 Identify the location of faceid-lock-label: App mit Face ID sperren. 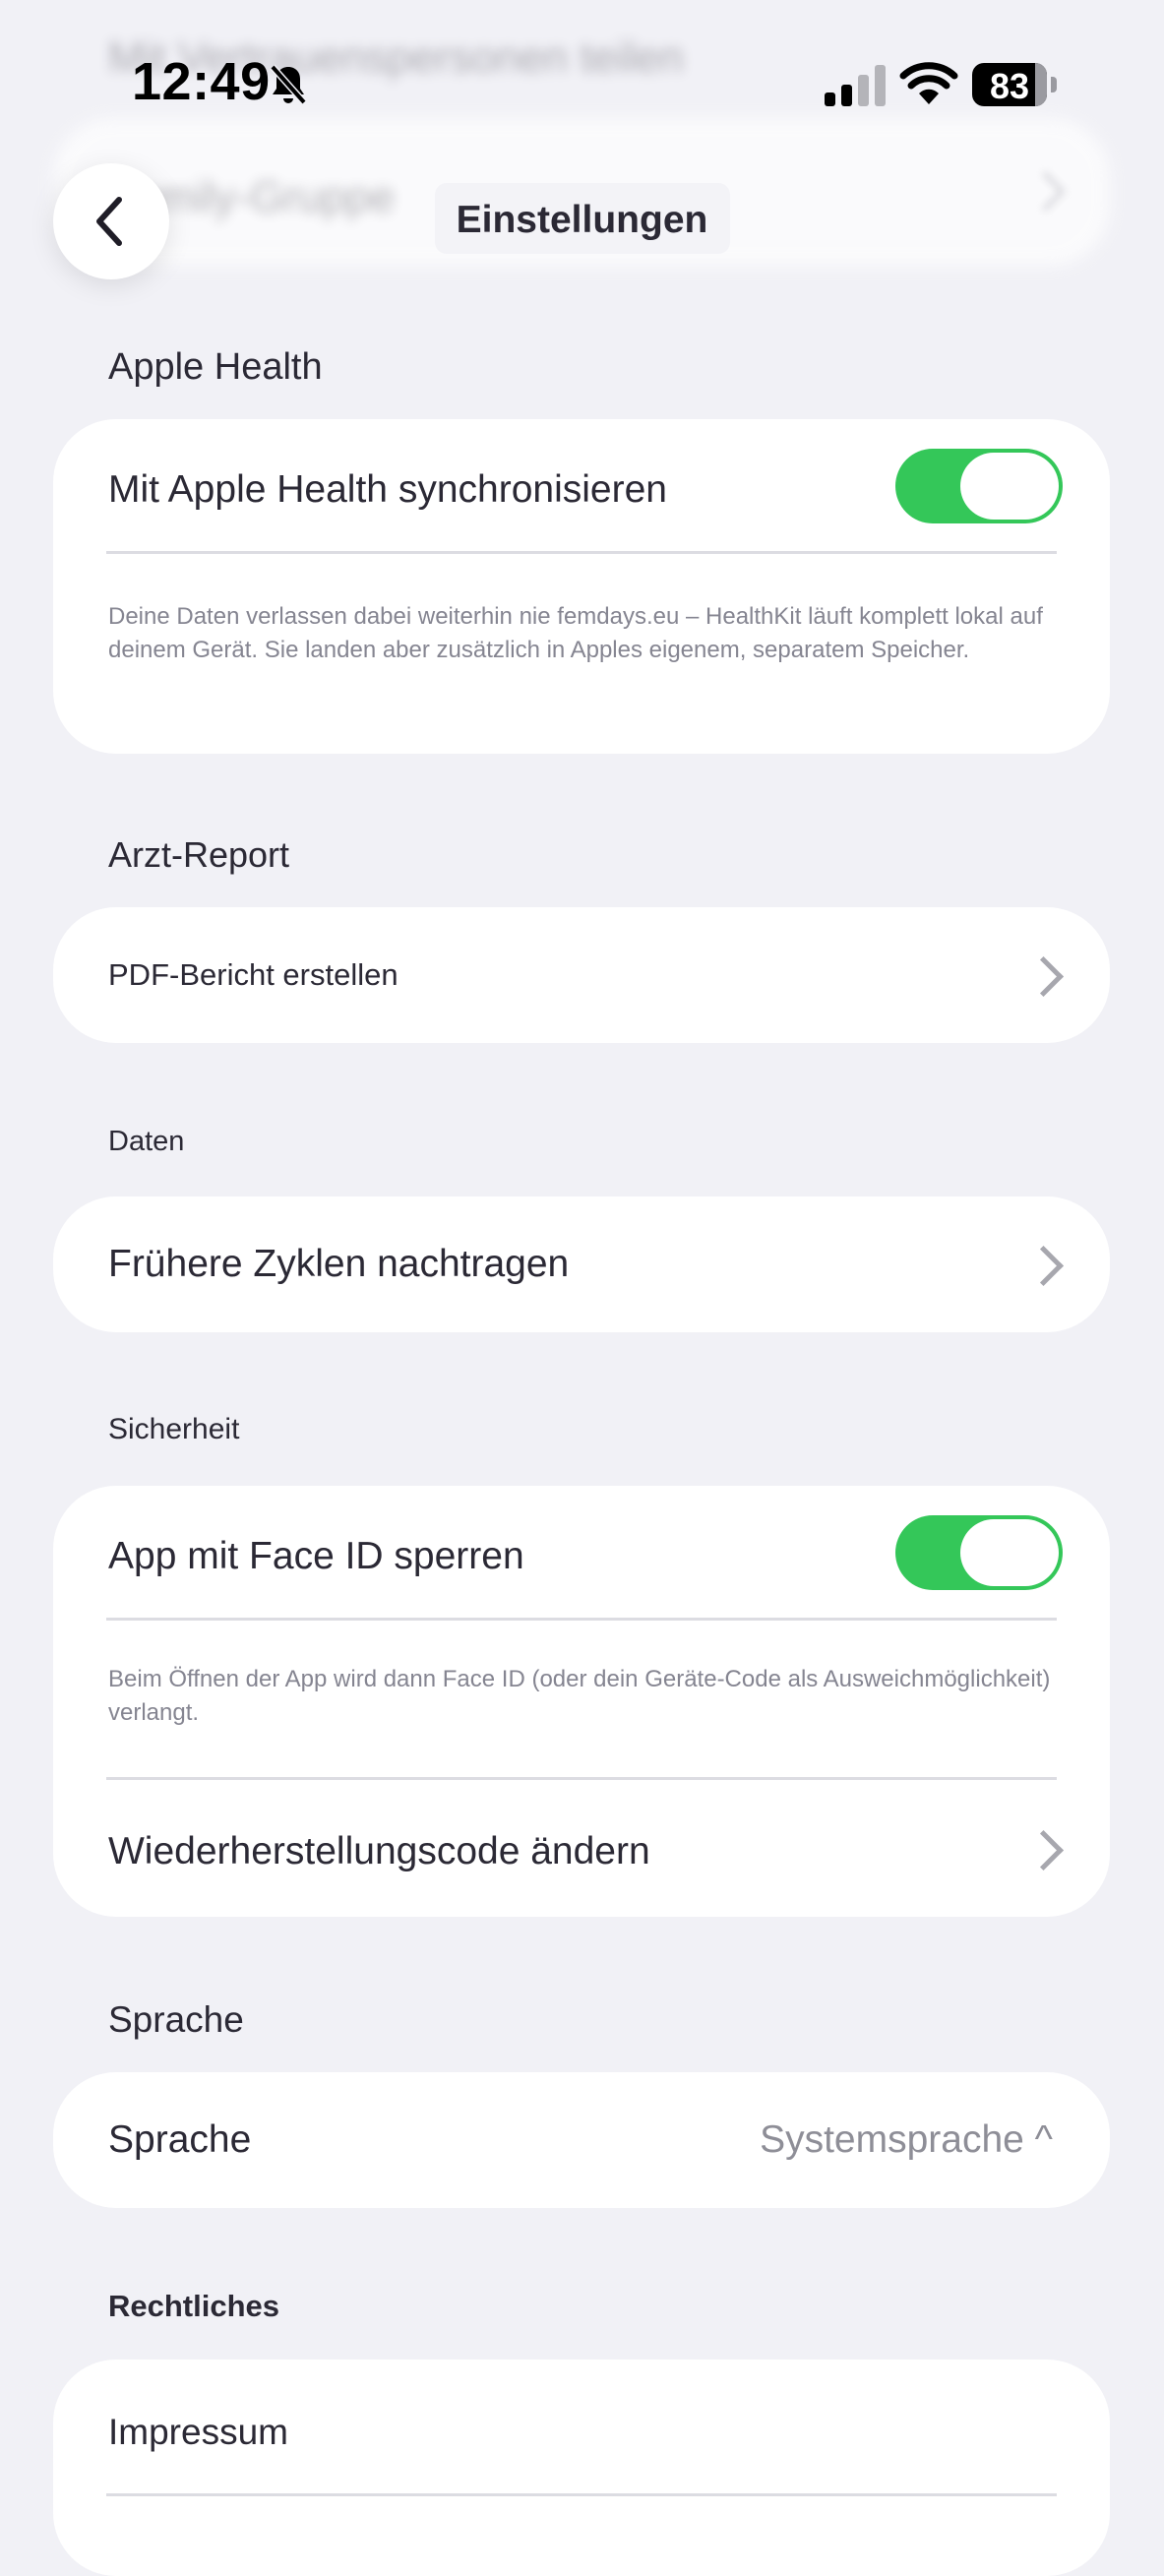
(316, 1556).